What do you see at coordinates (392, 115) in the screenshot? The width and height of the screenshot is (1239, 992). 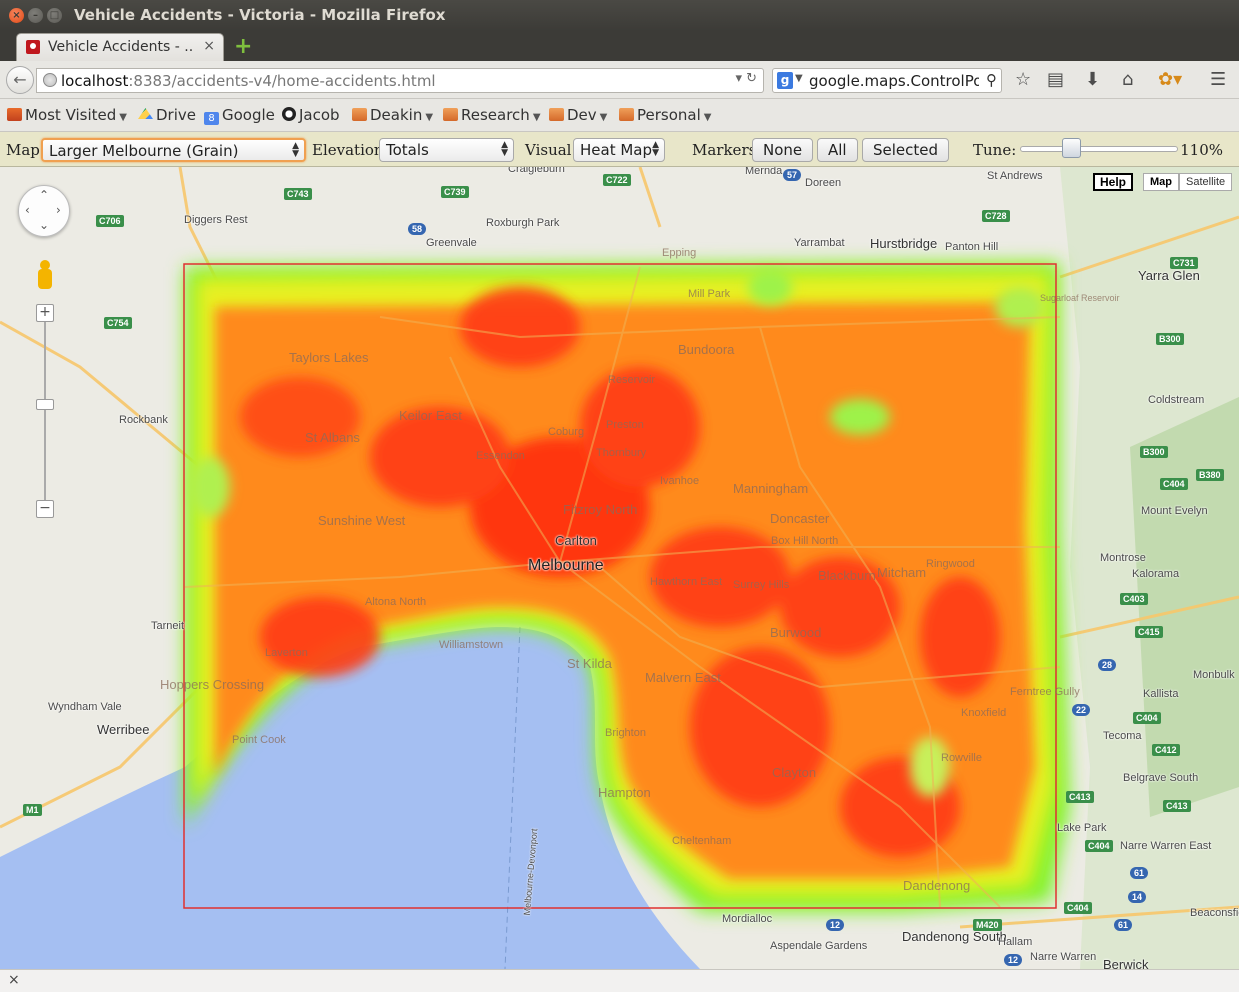 I see `bookmark-deakin: Deakin ▼` at bounding box center [392, 115].